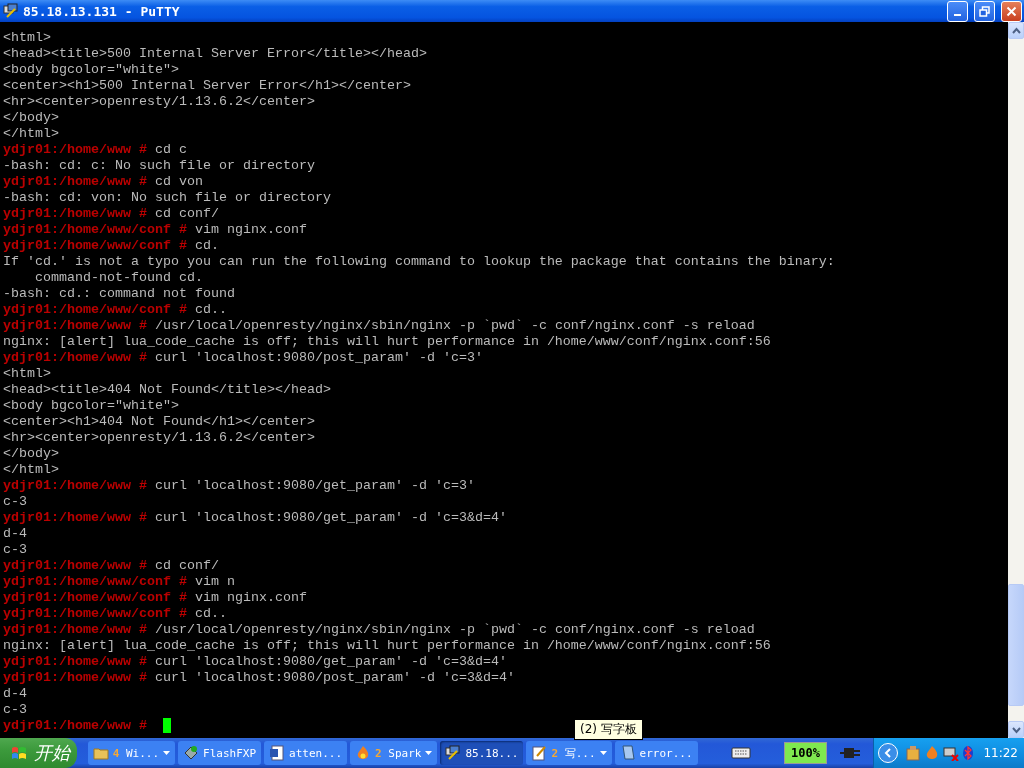 The image size is (1024, 768). Describe the element at coordinates (394, 753) in the screenshot. I see `taskbar-button: 2 Spark` at that location.